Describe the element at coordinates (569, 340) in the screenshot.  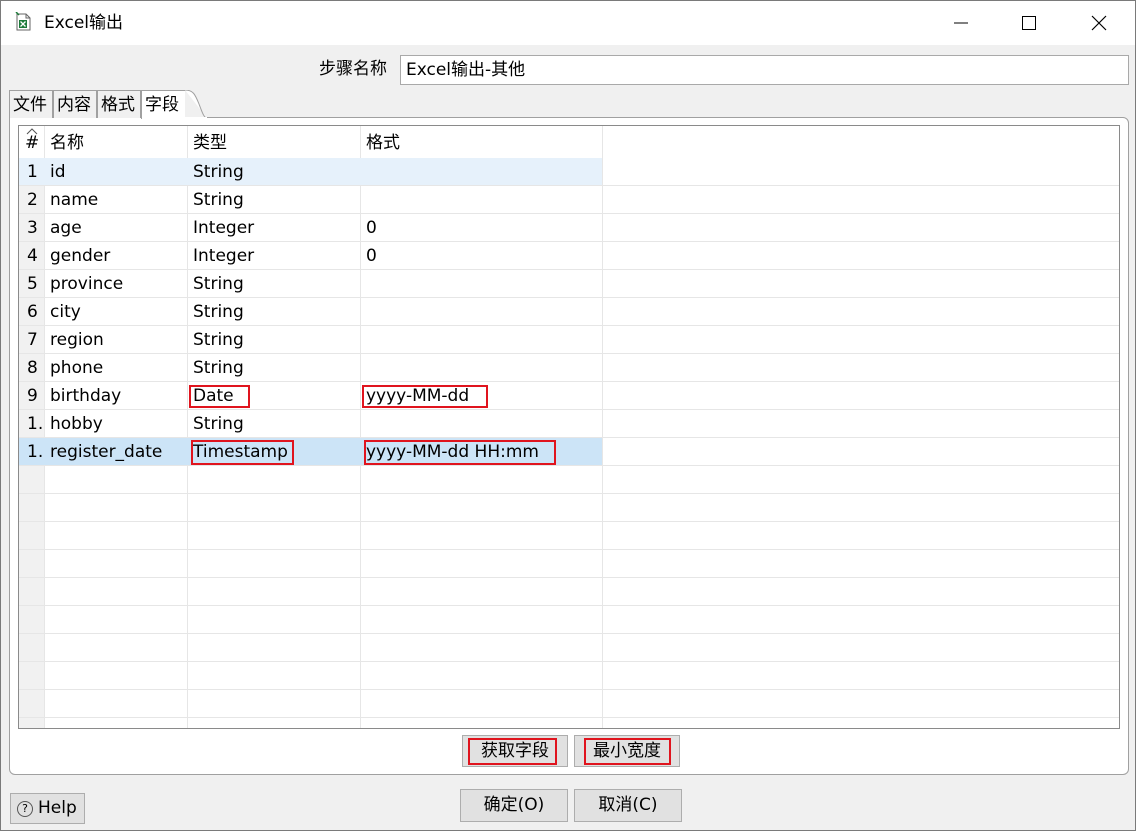
I see `table-row: 7 region String` at that location.